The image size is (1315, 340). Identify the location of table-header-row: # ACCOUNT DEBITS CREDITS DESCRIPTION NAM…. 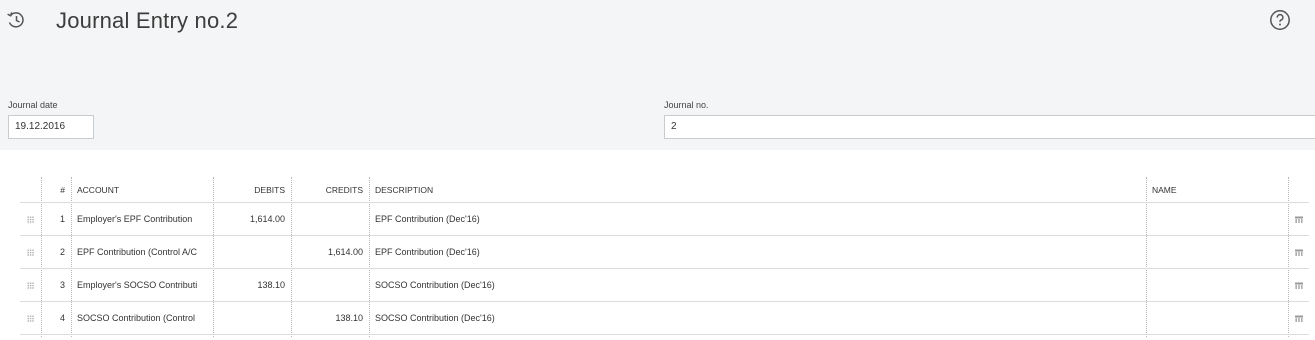
(664, 190).